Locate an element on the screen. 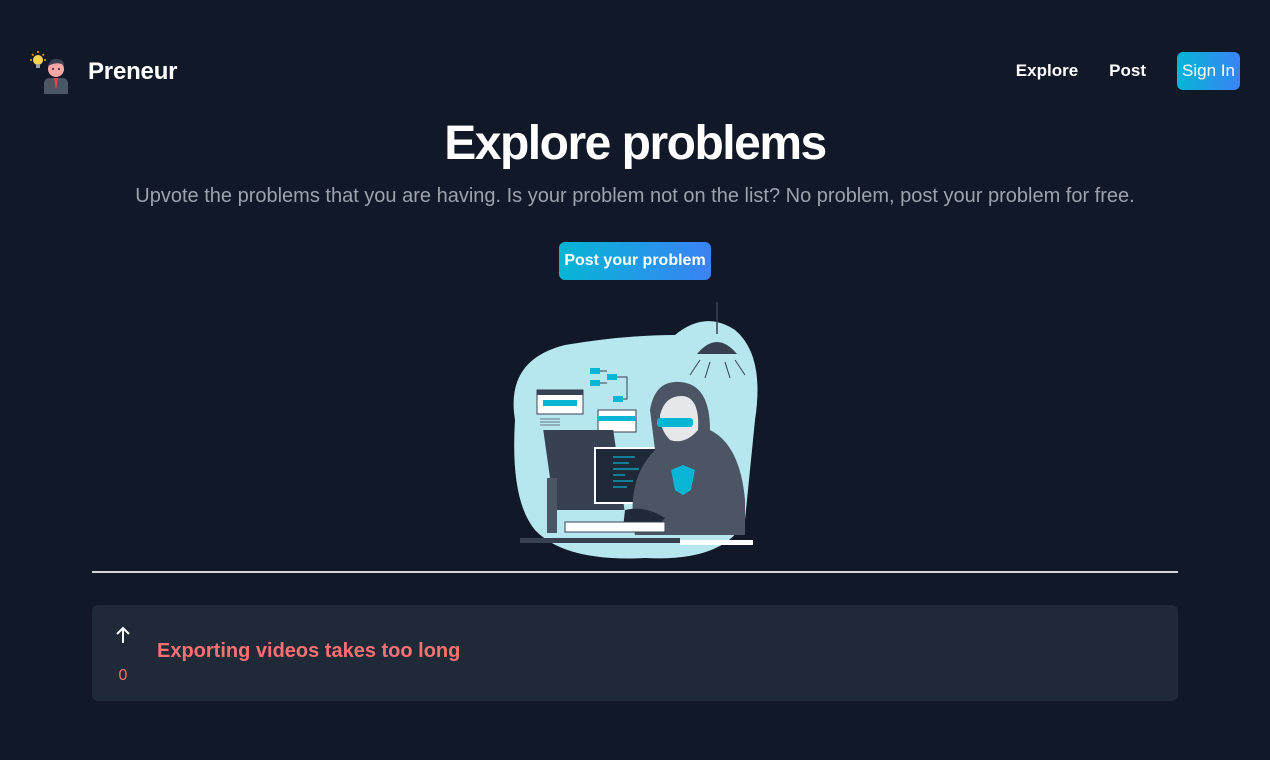 This screenshot has height=760, width=1270. nav-links: Explore Post Sign In is located at coordinates (1128, 71).